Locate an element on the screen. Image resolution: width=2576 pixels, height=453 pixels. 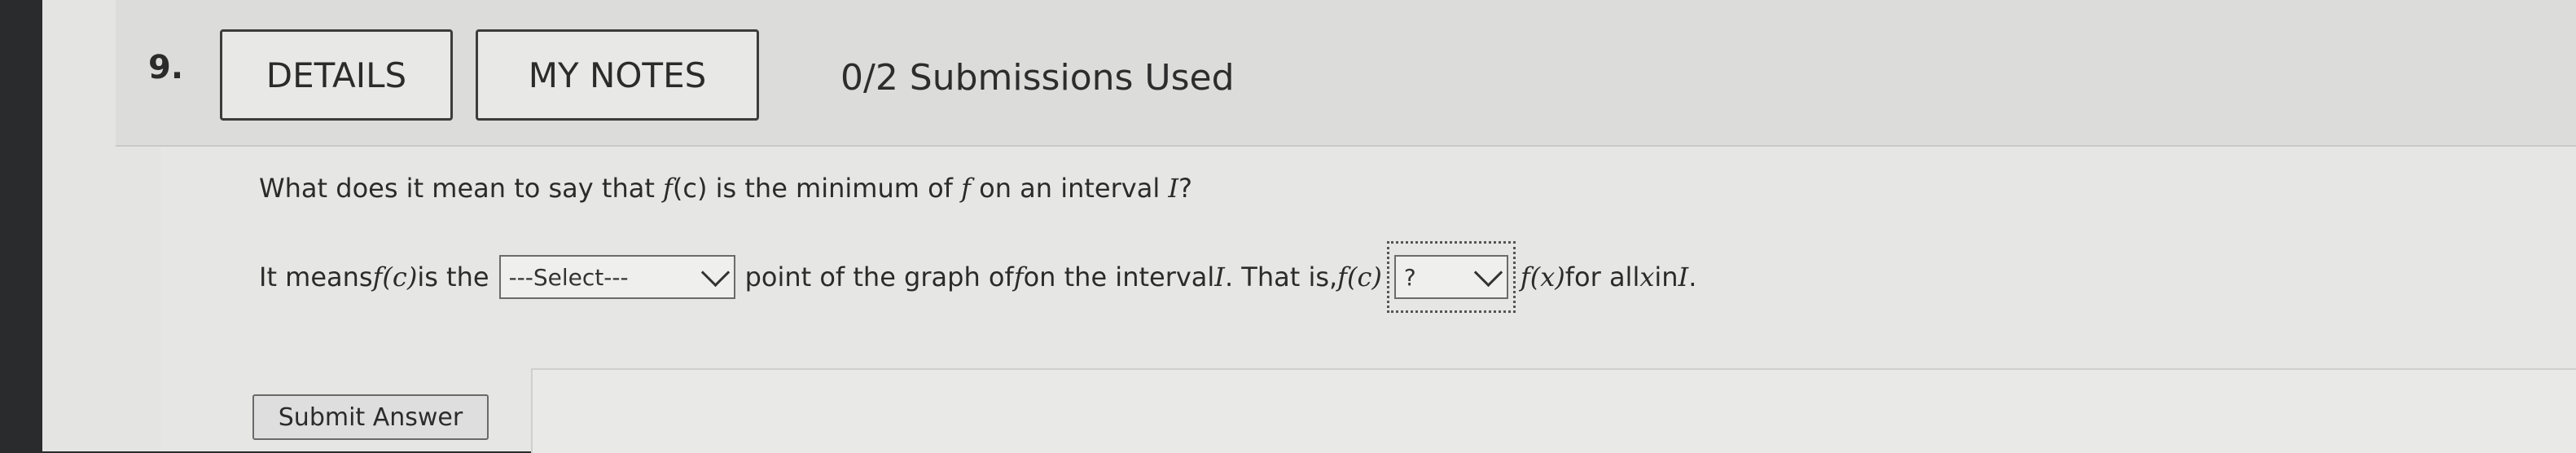
details-button: DETAILS is located at coordinates (336, 75).